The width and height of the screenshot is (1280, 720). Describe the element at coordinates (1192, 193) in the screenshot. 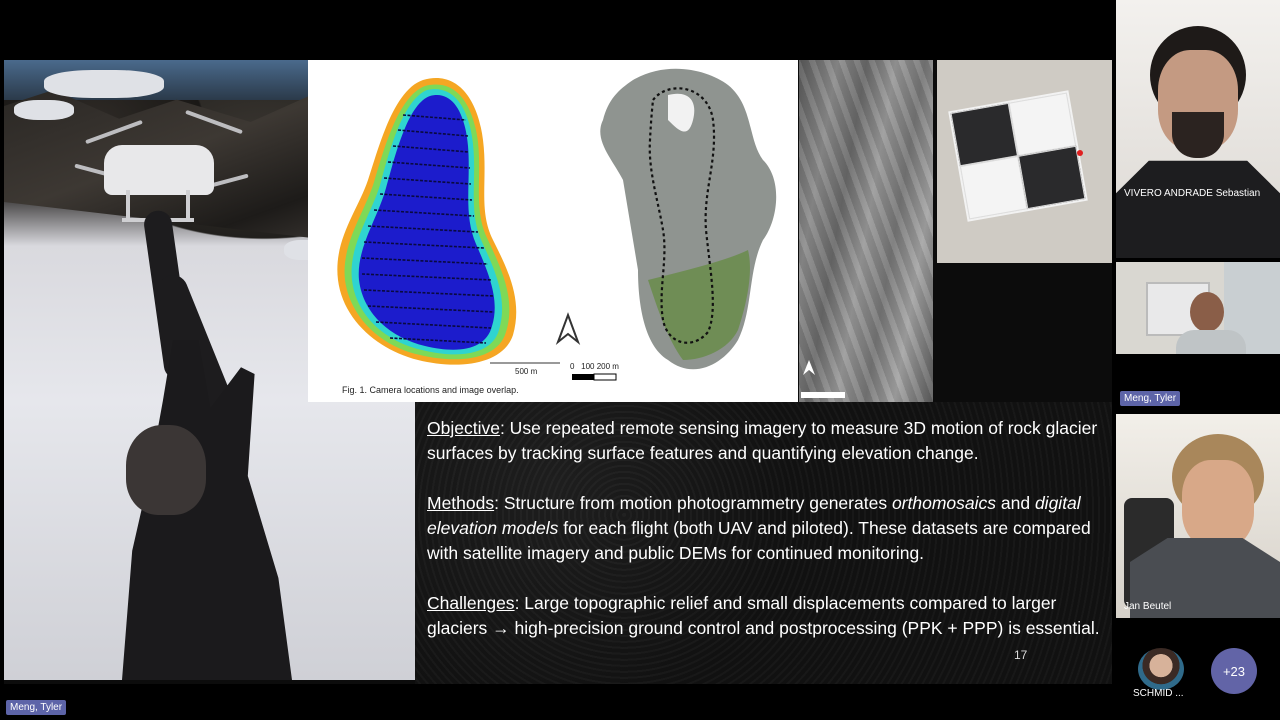

I see `participant-1-name: VIVERO ANDRADE Sebastian` at that location.